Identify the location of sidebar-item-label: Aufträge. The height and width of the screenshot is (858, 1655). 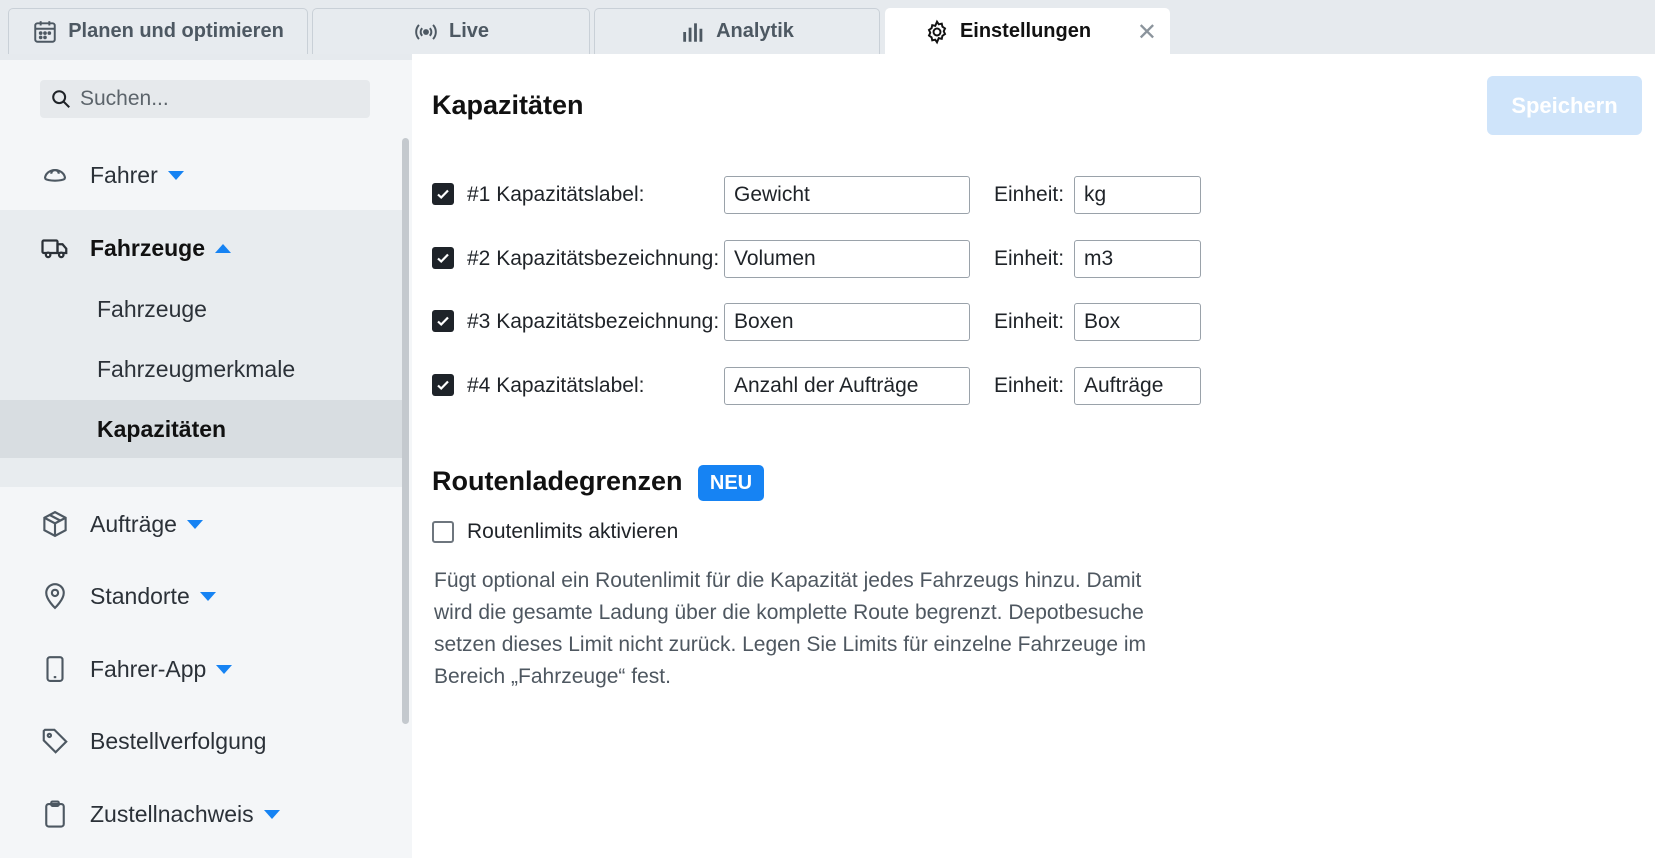
(133, 523).